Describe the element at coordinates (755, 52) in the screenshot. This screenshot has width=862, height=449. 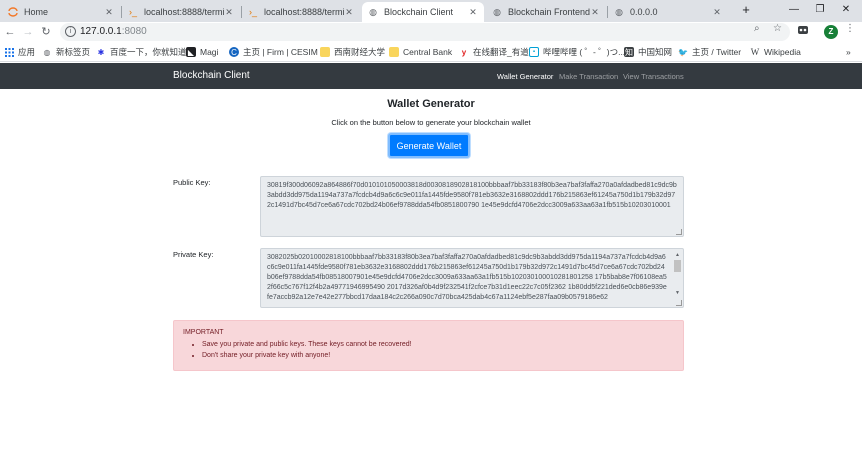
I see `wikipedia-icon: W` at that location.